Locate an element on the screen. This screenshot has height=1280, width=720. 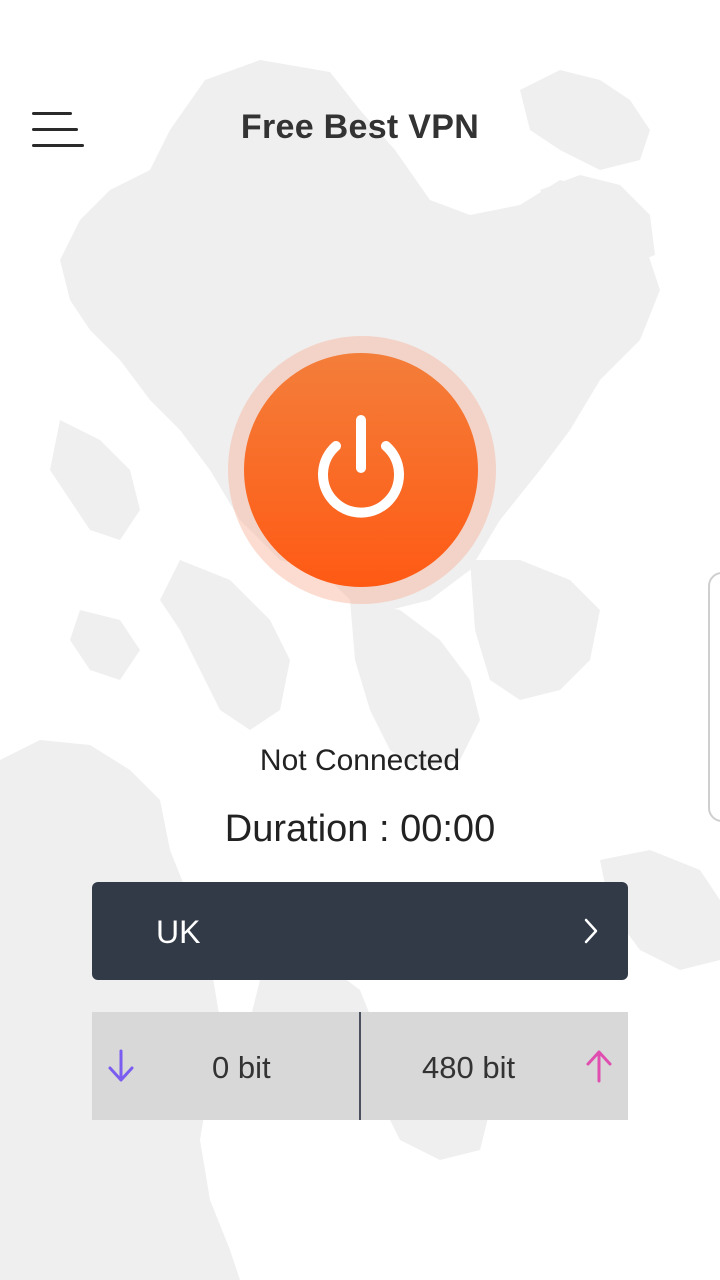
traffic-panel: 0 bit 480 bit is located at coordinates (360, 1066).